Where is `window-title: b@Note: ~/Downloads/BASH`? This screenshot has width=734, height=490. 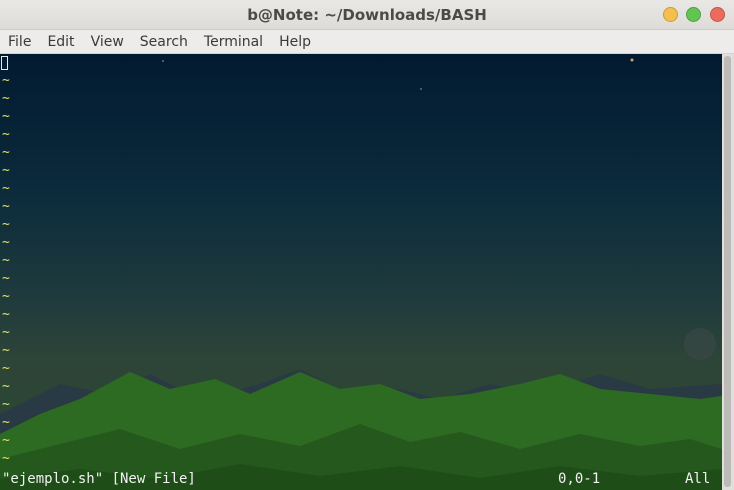
window-title: b@Note: ~/Downloads/BASH is located at coordinates (367, 15).